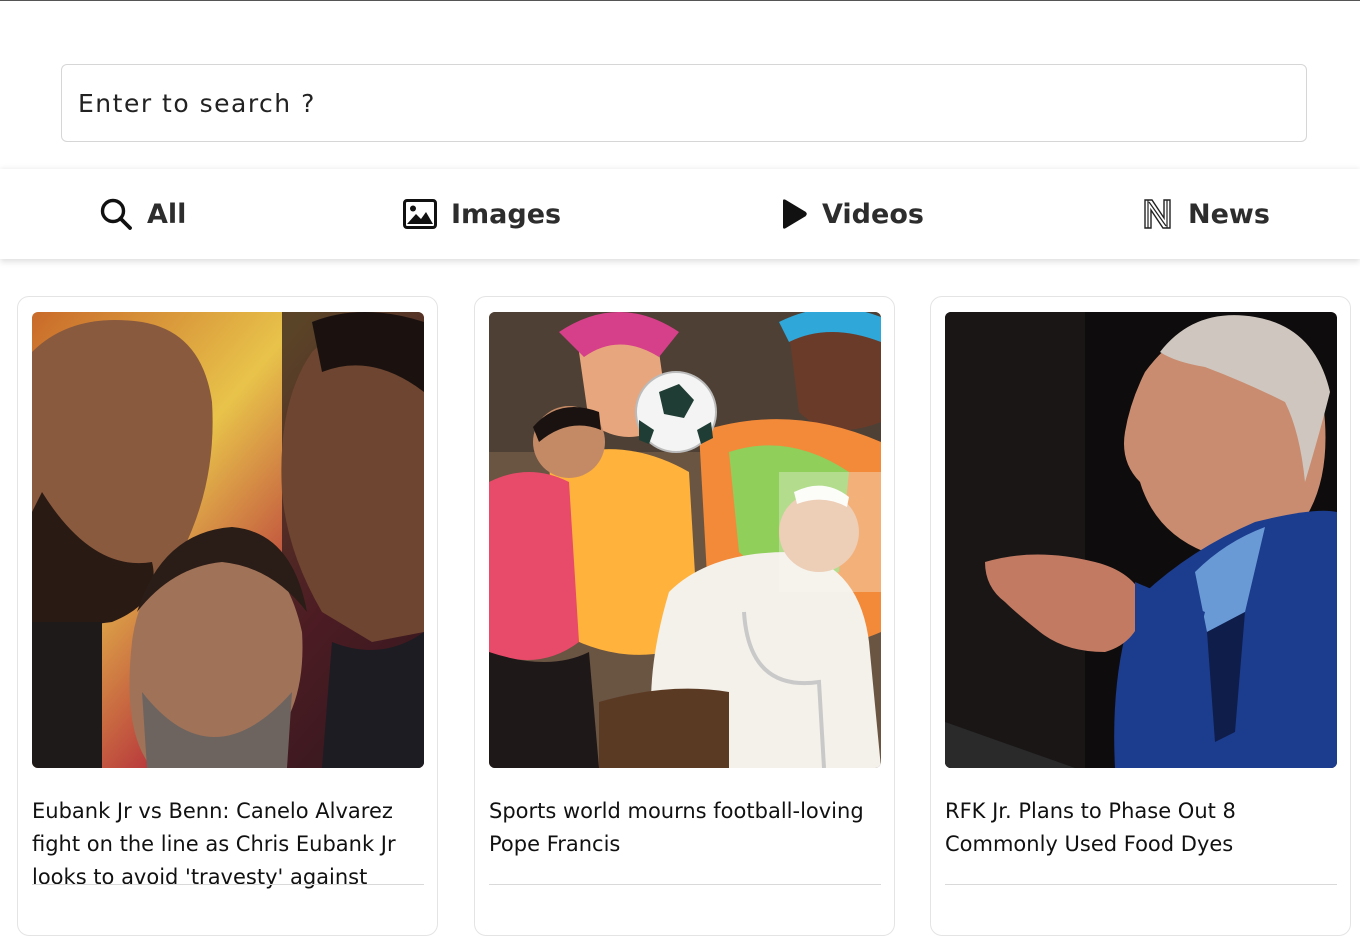 The height and width of the screenshot is (936, 1360). I want to click on search-type-tabs: All Images Videos News, so click(680, 214).